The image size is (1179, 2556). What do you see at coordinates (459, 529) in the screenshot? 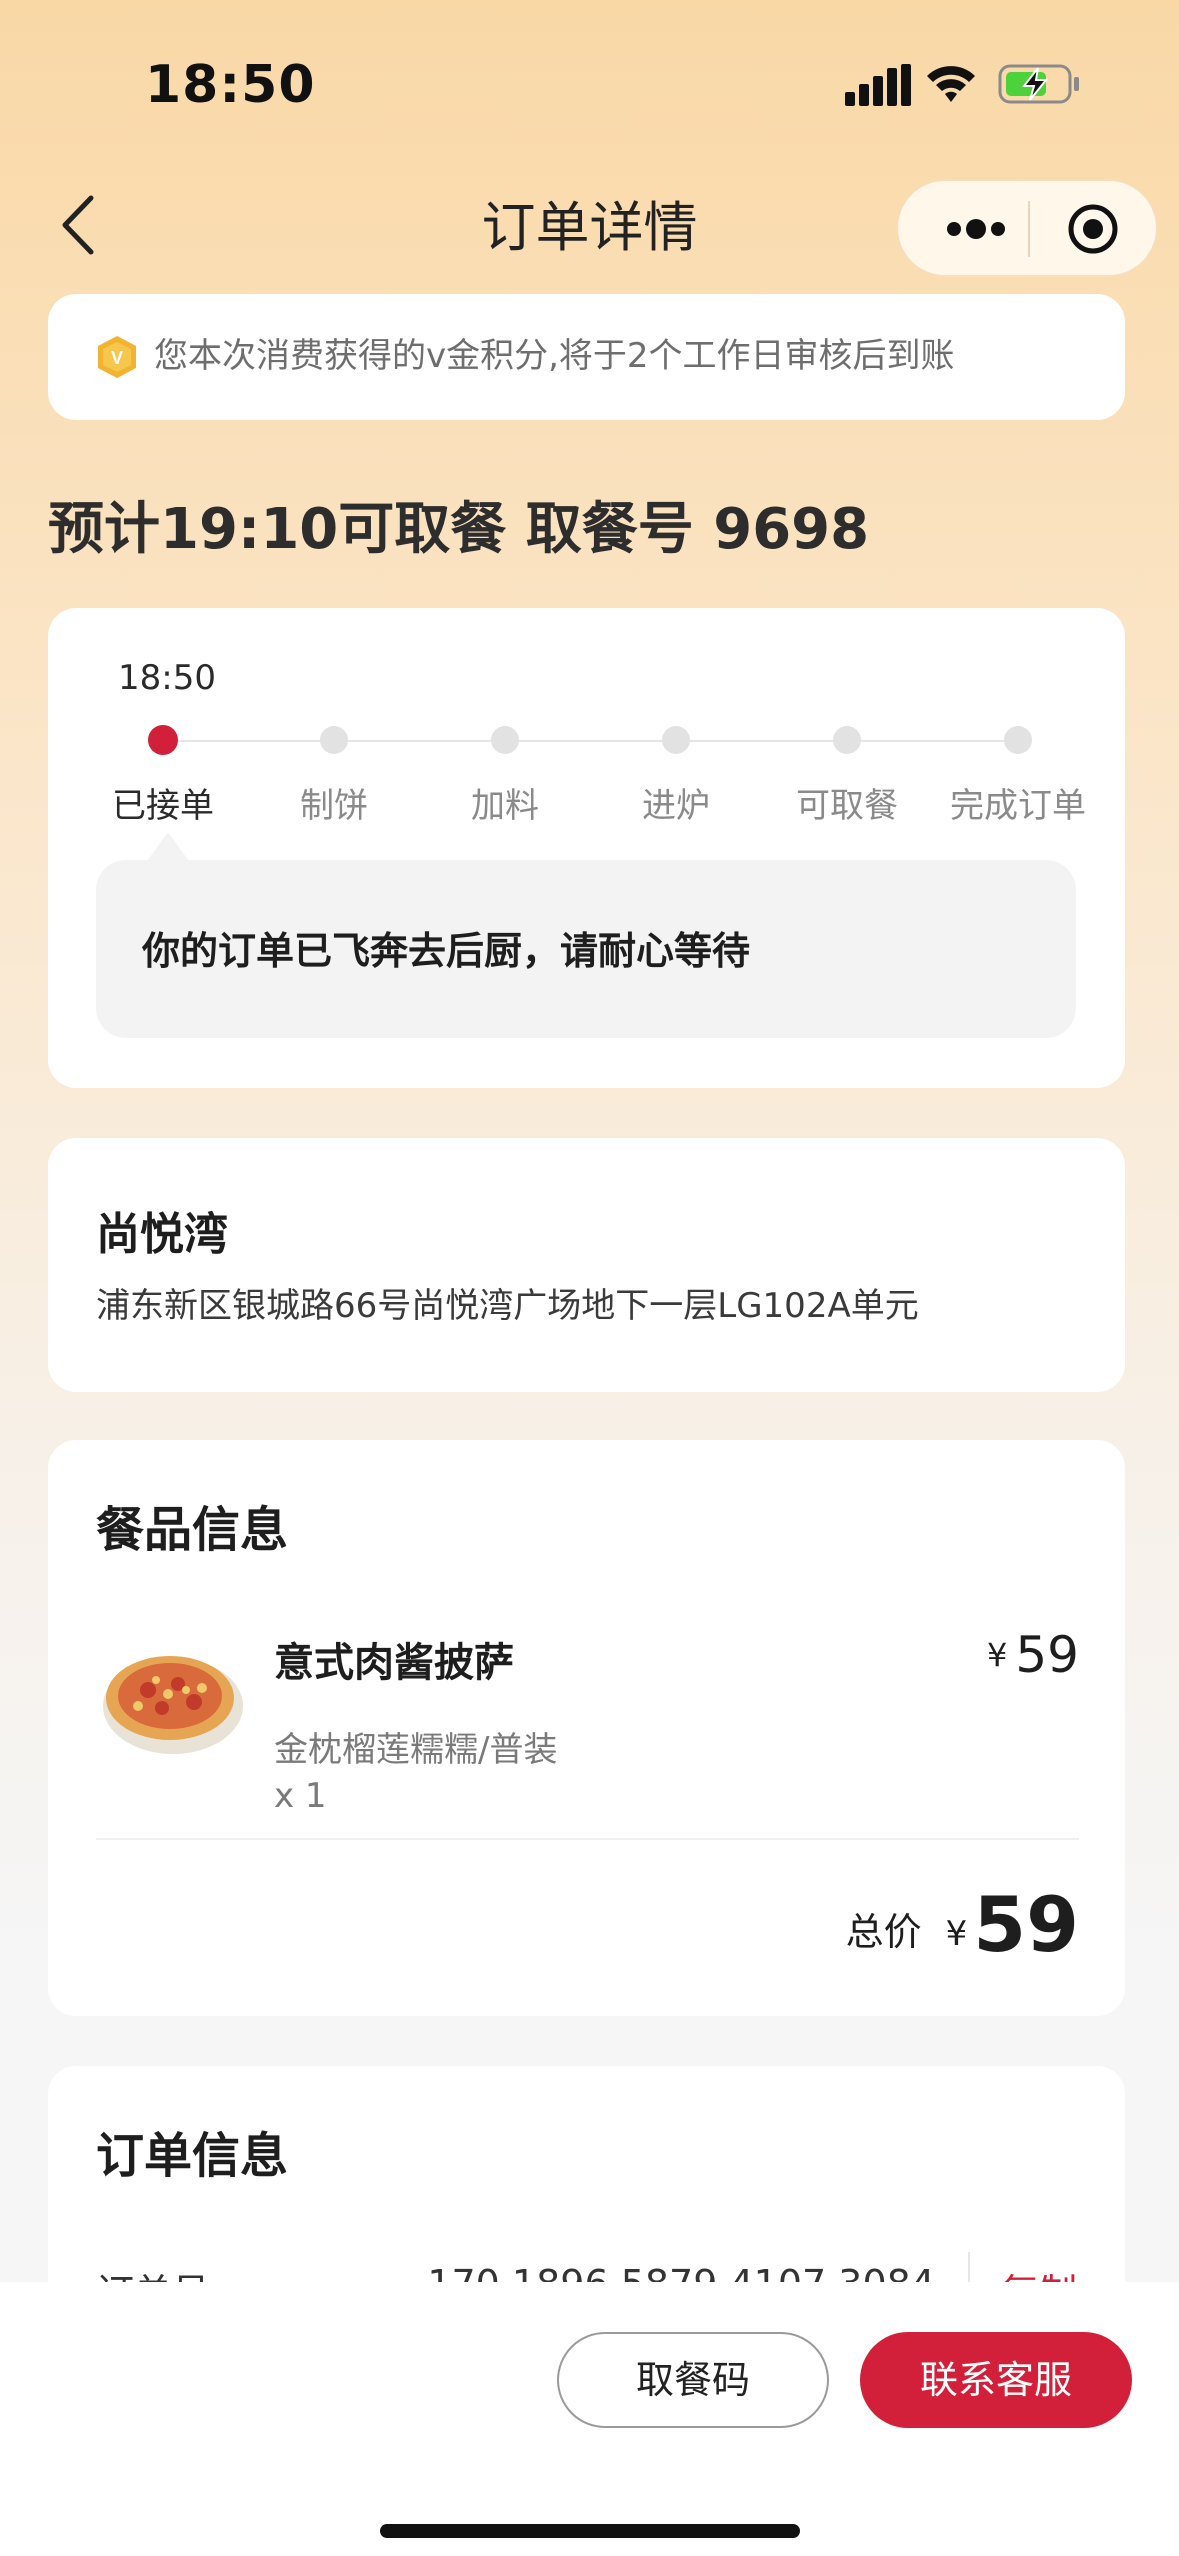
I see `pickup-headline: 预计19:10可取餐 取餐号 9698` at bounding box center [459, 529].